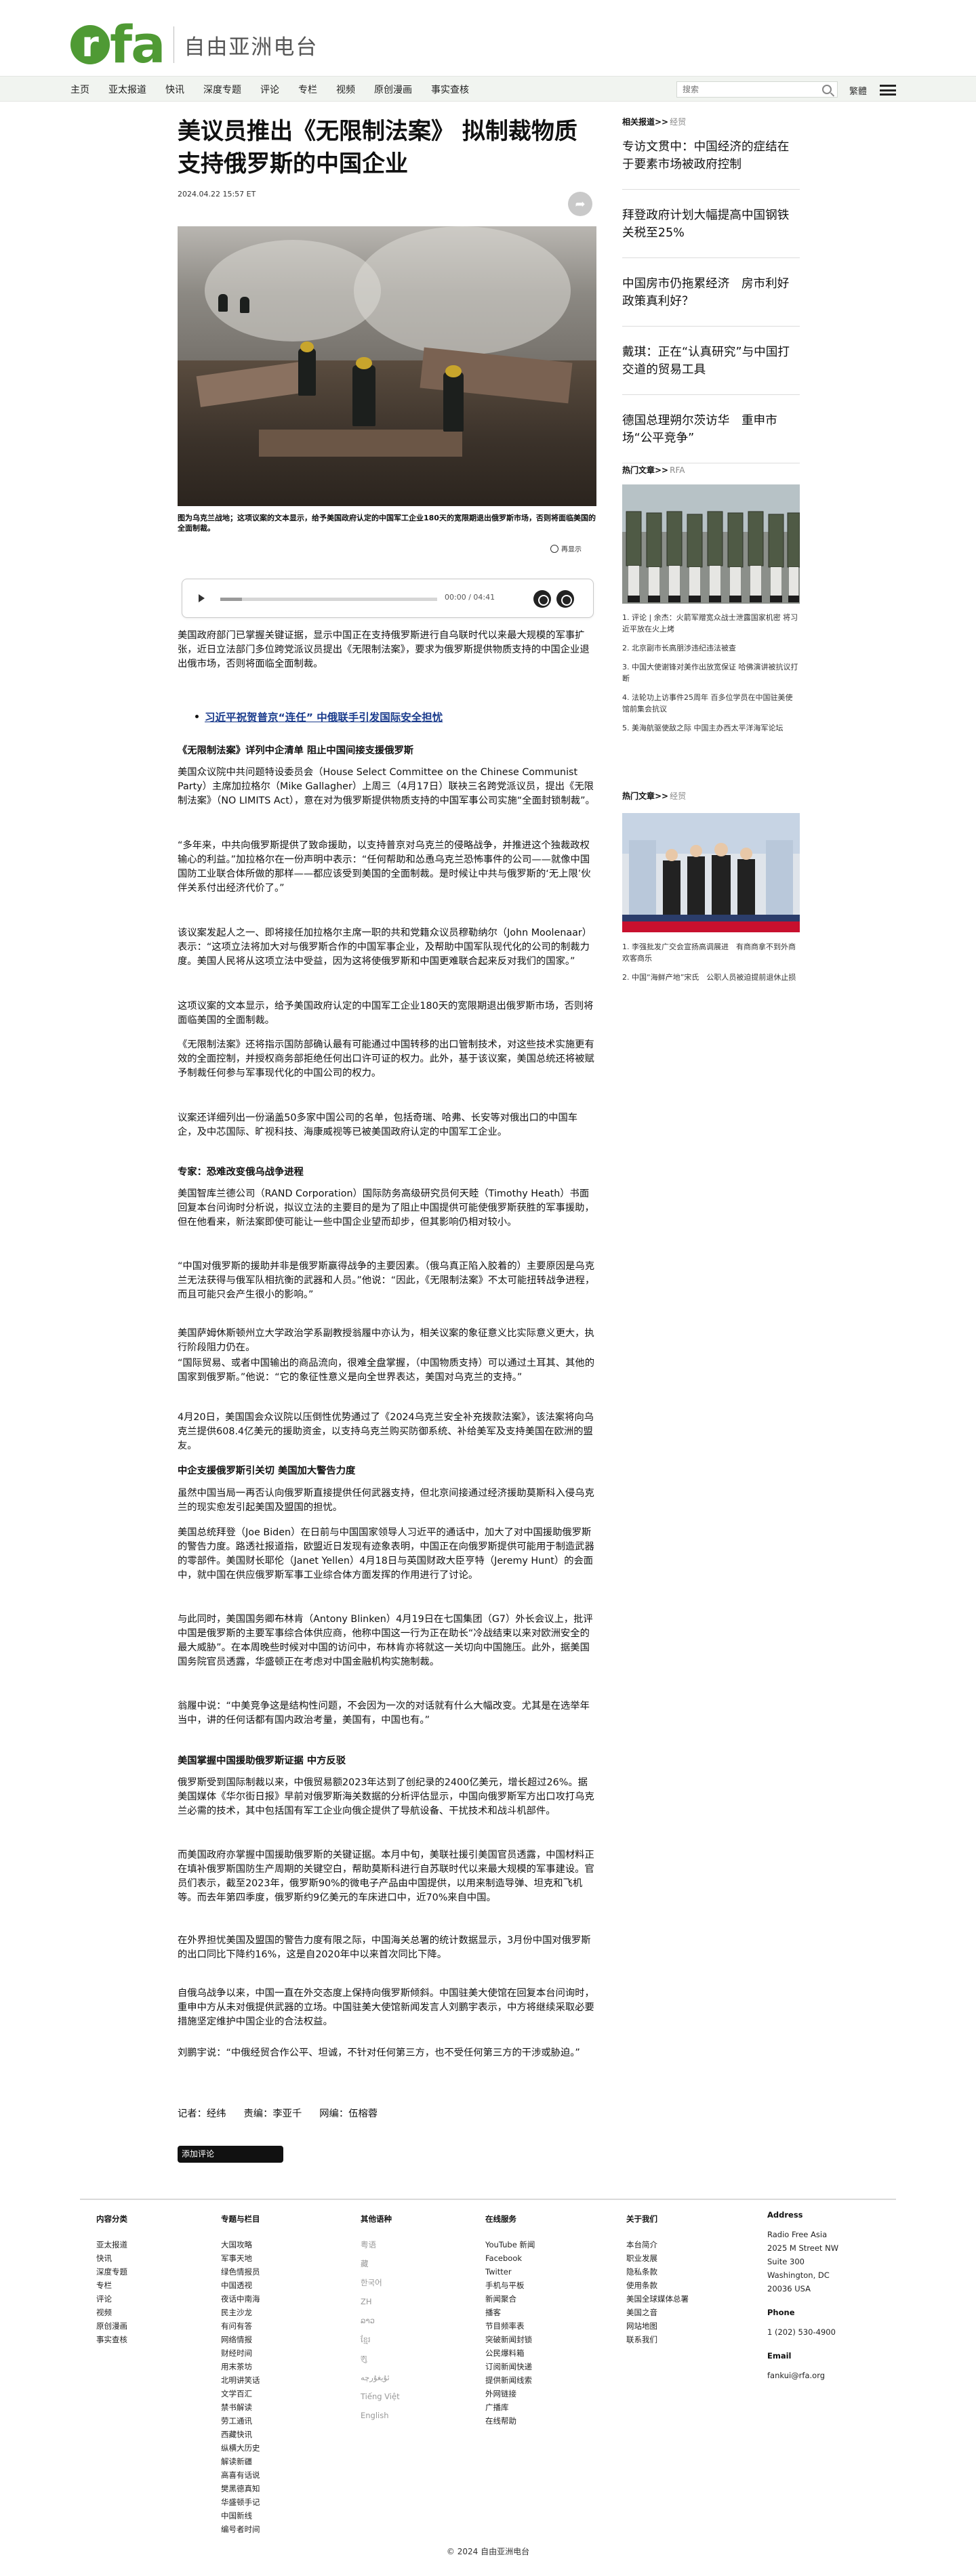  What do you see at coordinates (510, 2366) in the screenshot?
I see `footer-link: 订阅新闻快递` at bounding box center [510, 2366].